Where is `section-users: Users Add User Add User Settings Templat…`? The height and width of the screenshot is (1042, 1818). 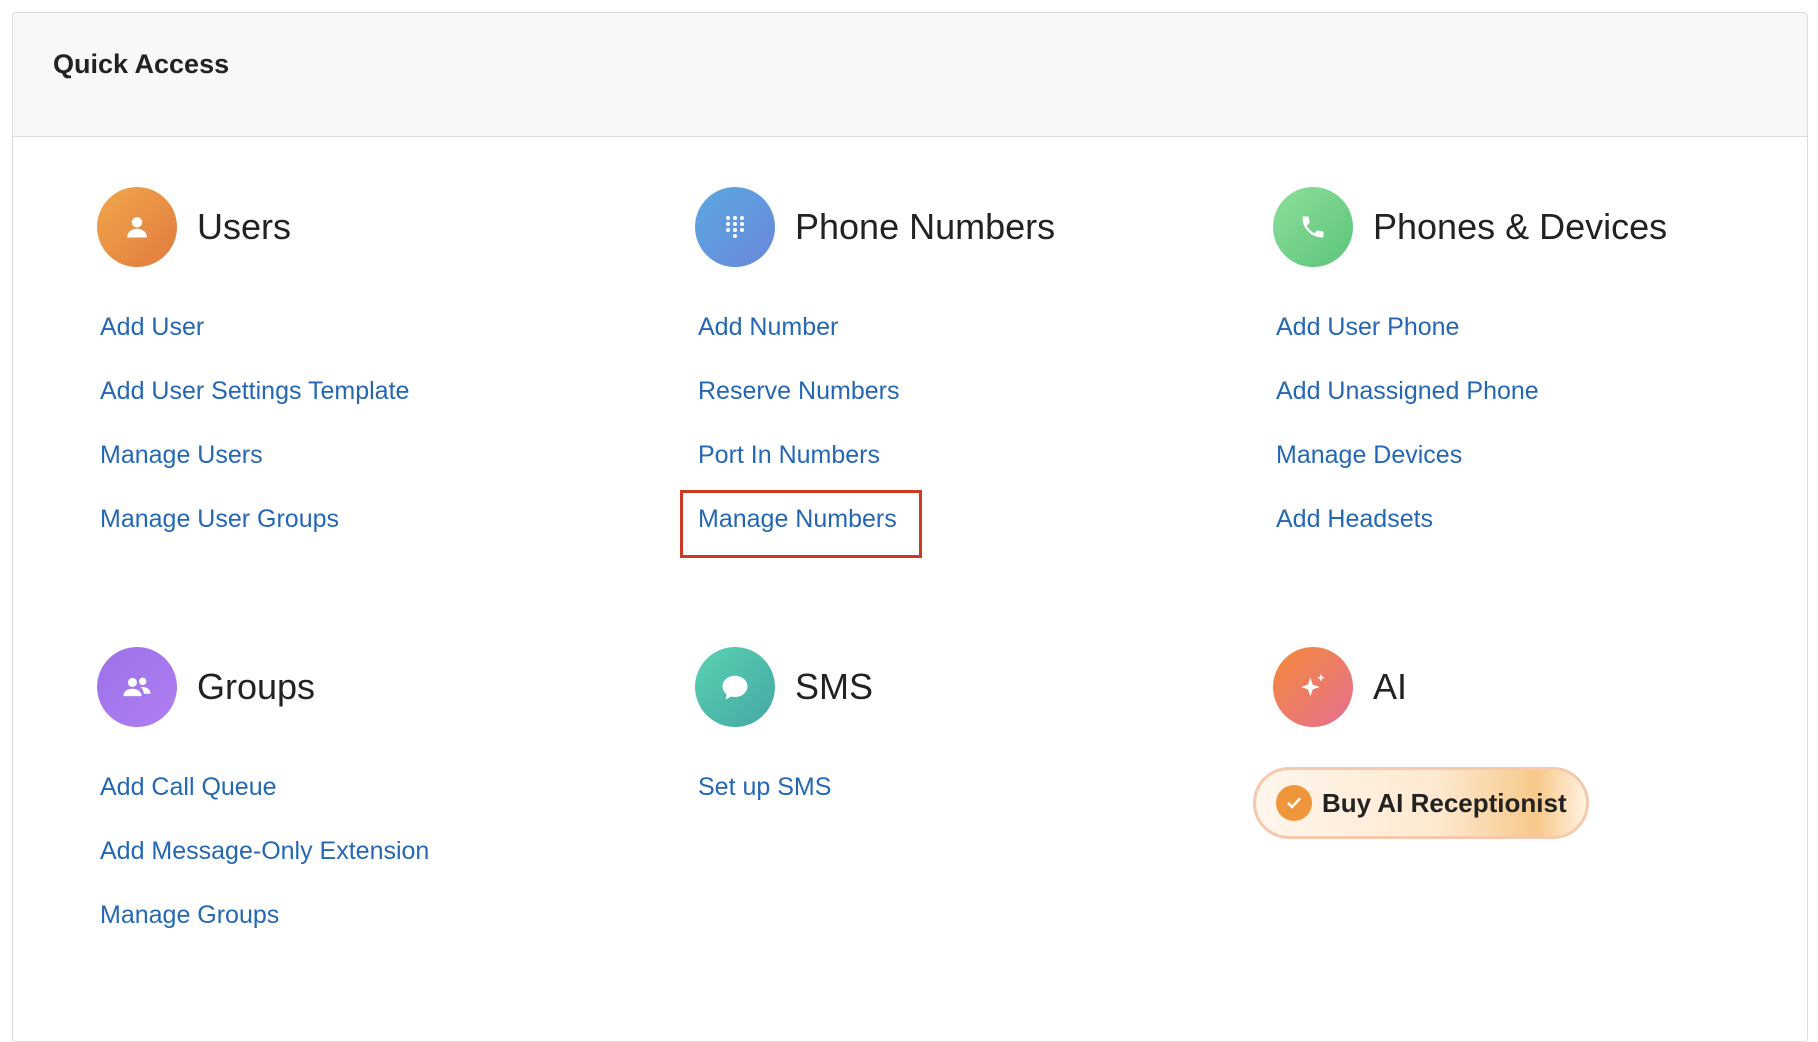 section-users: Users Add User Add User Settings Templat… is located at coordinates (377, 369).